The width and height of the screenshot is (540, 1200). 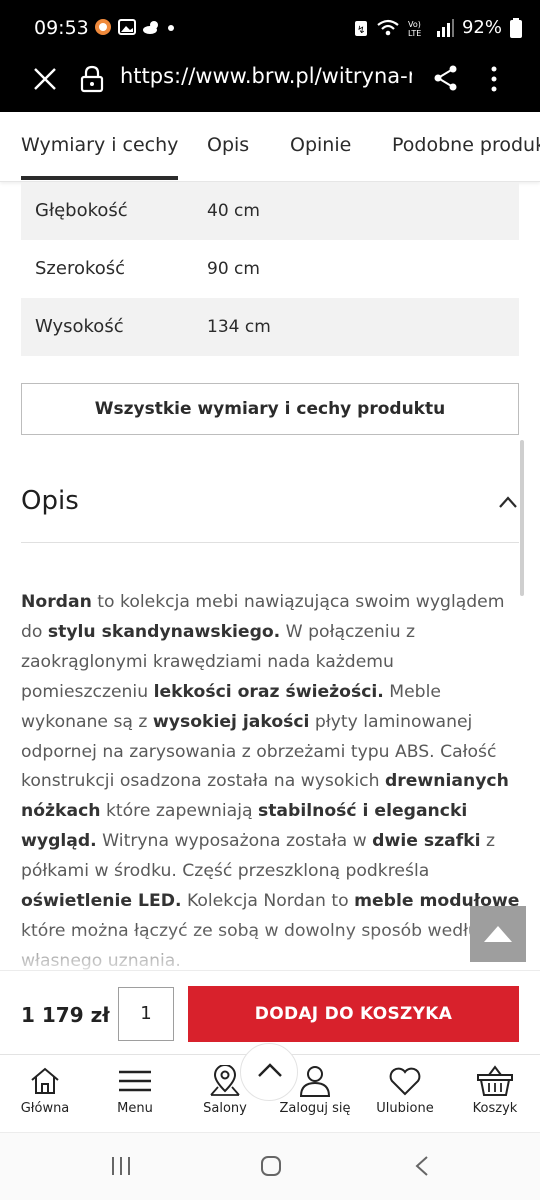 I want to click on home-button-icon, so click(x=271, y=1168).